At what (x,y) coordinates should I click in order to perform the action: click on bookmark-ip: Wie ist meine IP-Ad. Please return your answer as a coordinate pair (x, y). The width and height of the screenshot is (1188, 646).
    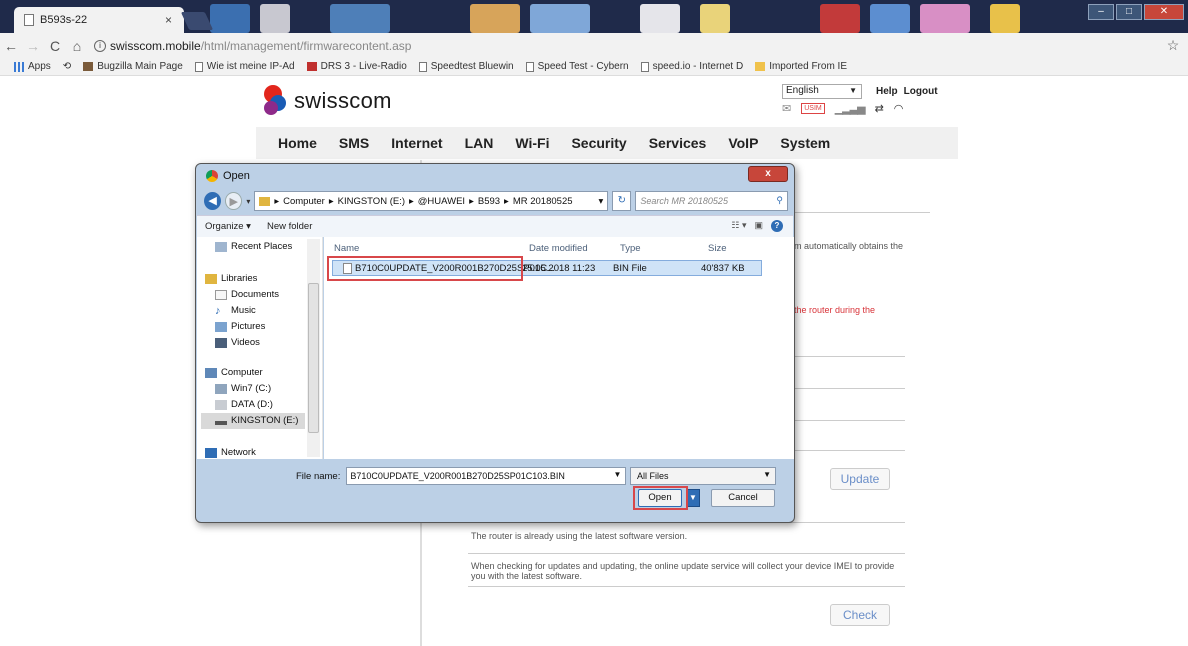
    Looking at the image, I should click on (244, 66).